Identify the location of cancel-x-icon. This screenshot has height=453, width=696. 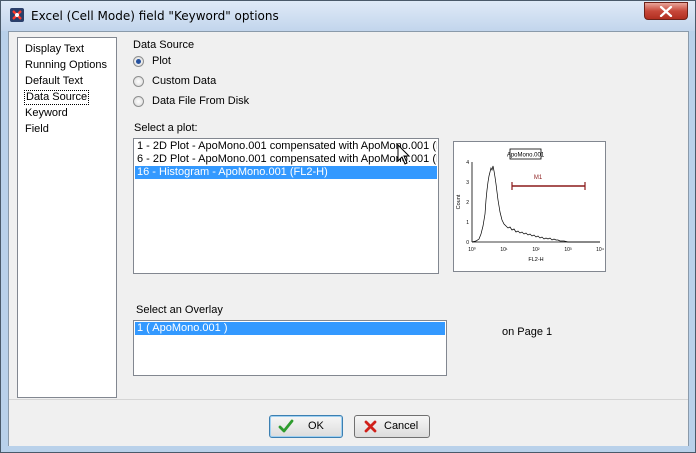
(370, 426).